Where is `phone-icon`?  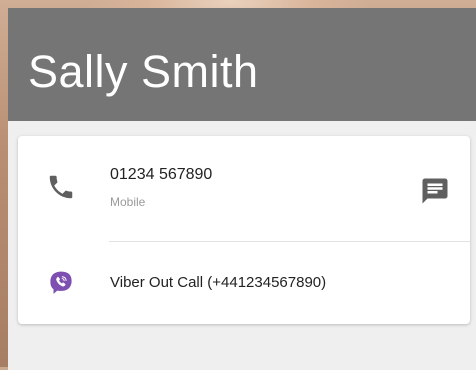 phone-icon is located at coordinates (61, 187).